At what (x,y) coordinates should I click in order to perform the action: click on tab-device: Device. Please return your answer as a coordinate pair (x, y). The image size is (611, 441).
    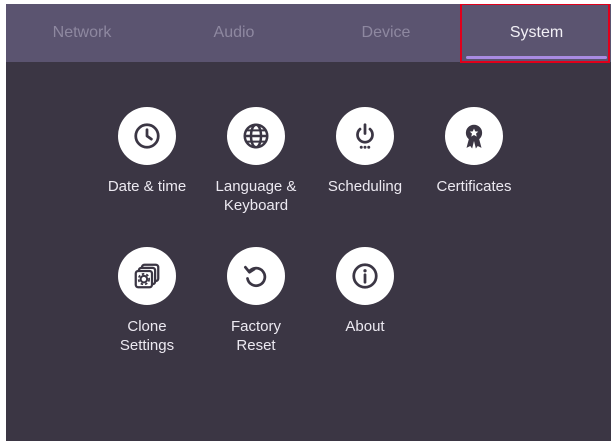
    Looking at the image, I should click on (386, 33).